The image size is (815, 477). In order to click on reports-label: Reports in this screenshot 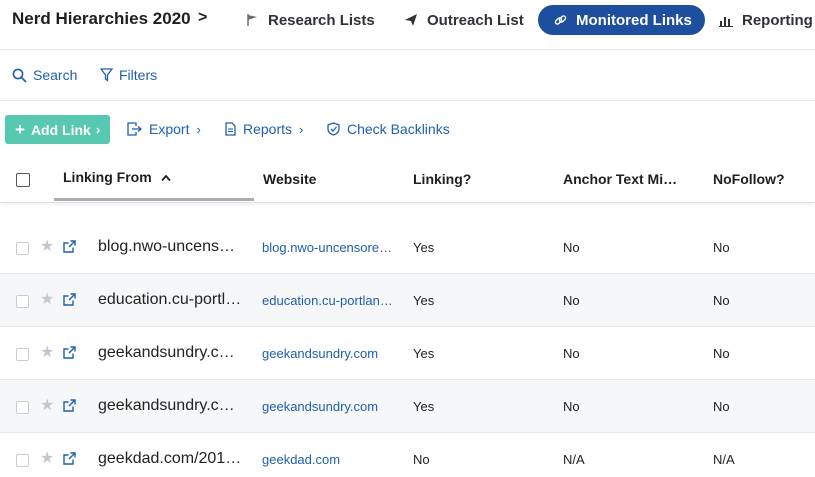, I will do `click(268, 129)`.